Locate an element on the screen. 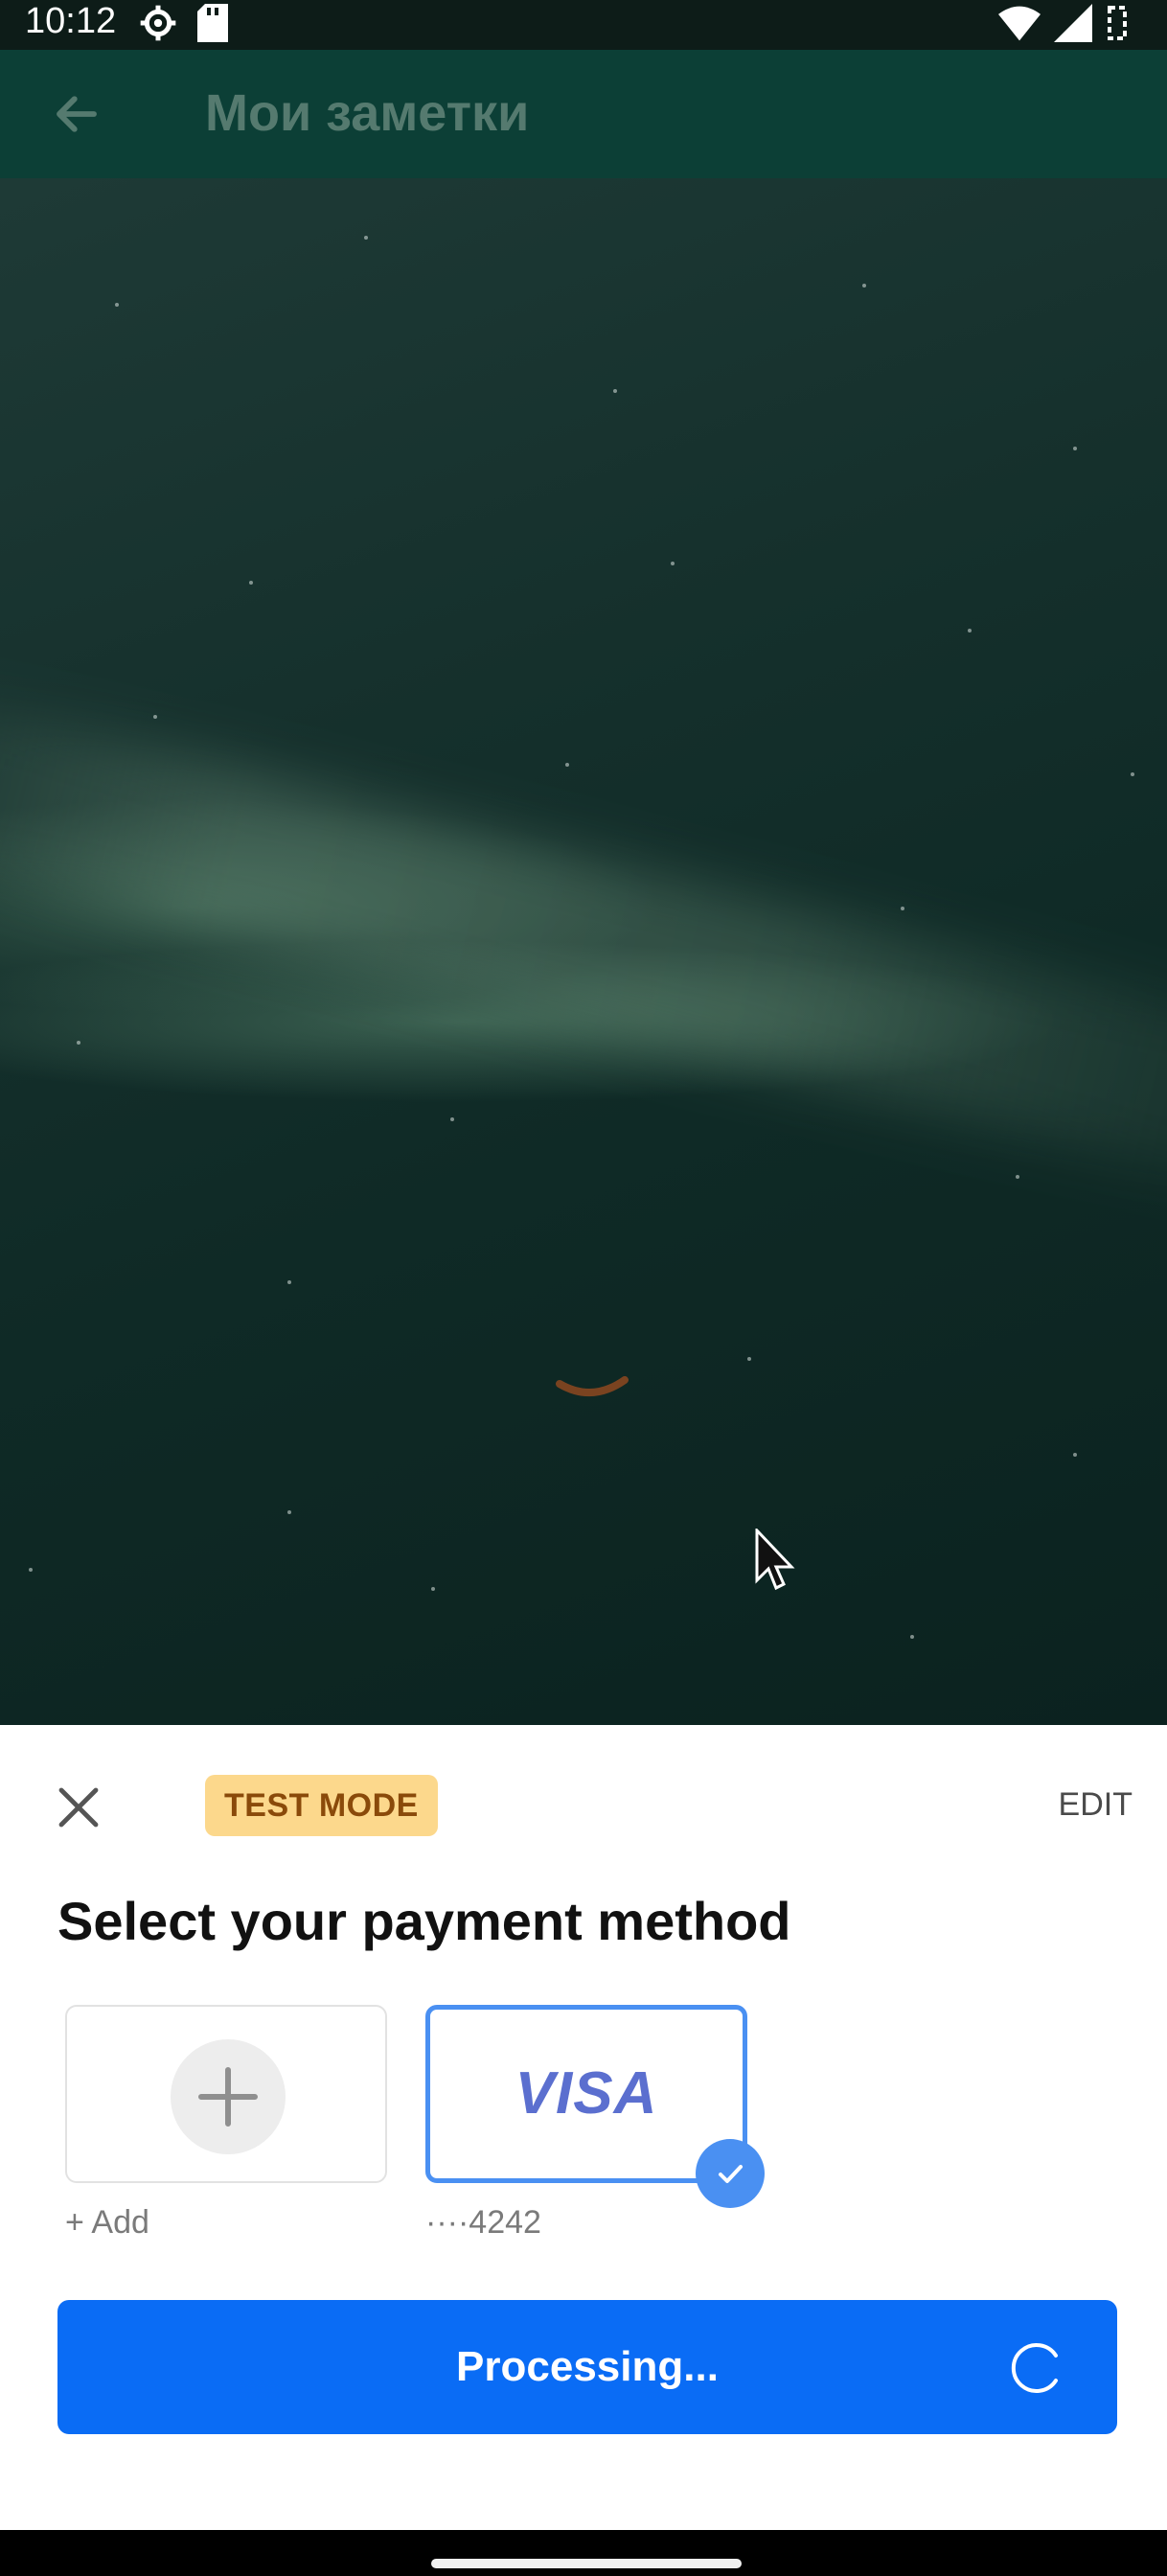 This screenshot has width=1167, height=2576. loading-spinner-icon is located at coordinates (592, 1387).